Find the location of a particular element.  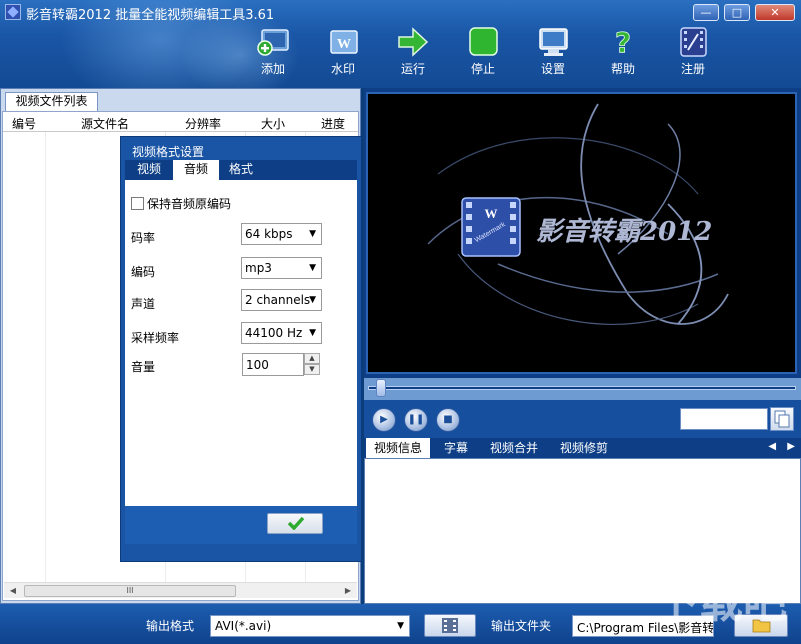

dialog-tabs: 视频 音频 格式 is located at coordinates (241, 170).